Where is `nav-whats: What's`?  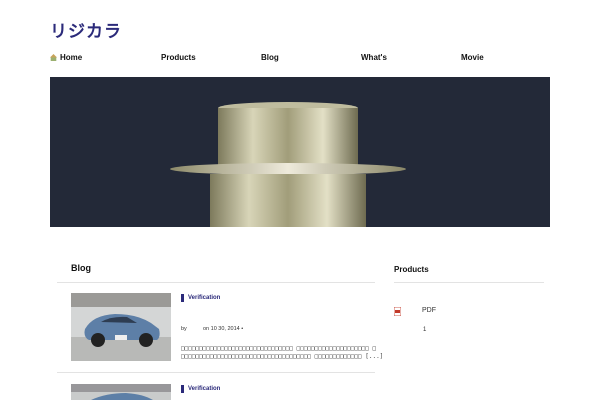 nav-whats: What's is located at coordinates (374, 57).